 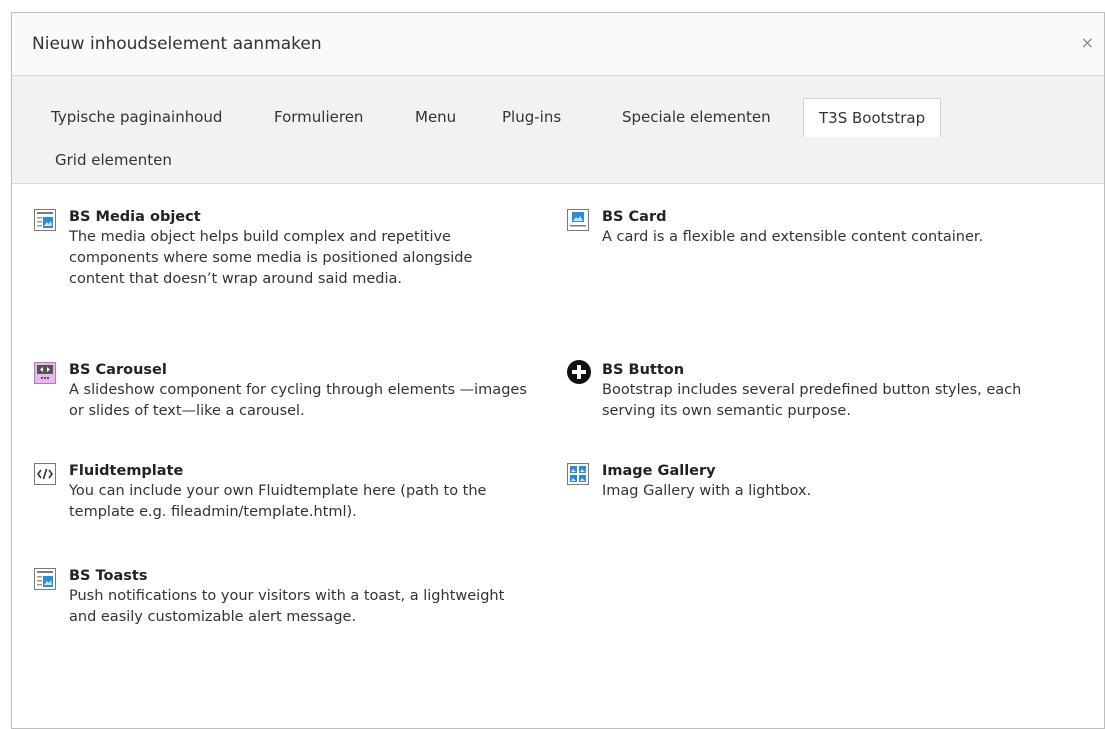 What do you see at coordinates (45, 220) in the screenshot?
I see `media-object-icon` at bounding box center [45, 220].